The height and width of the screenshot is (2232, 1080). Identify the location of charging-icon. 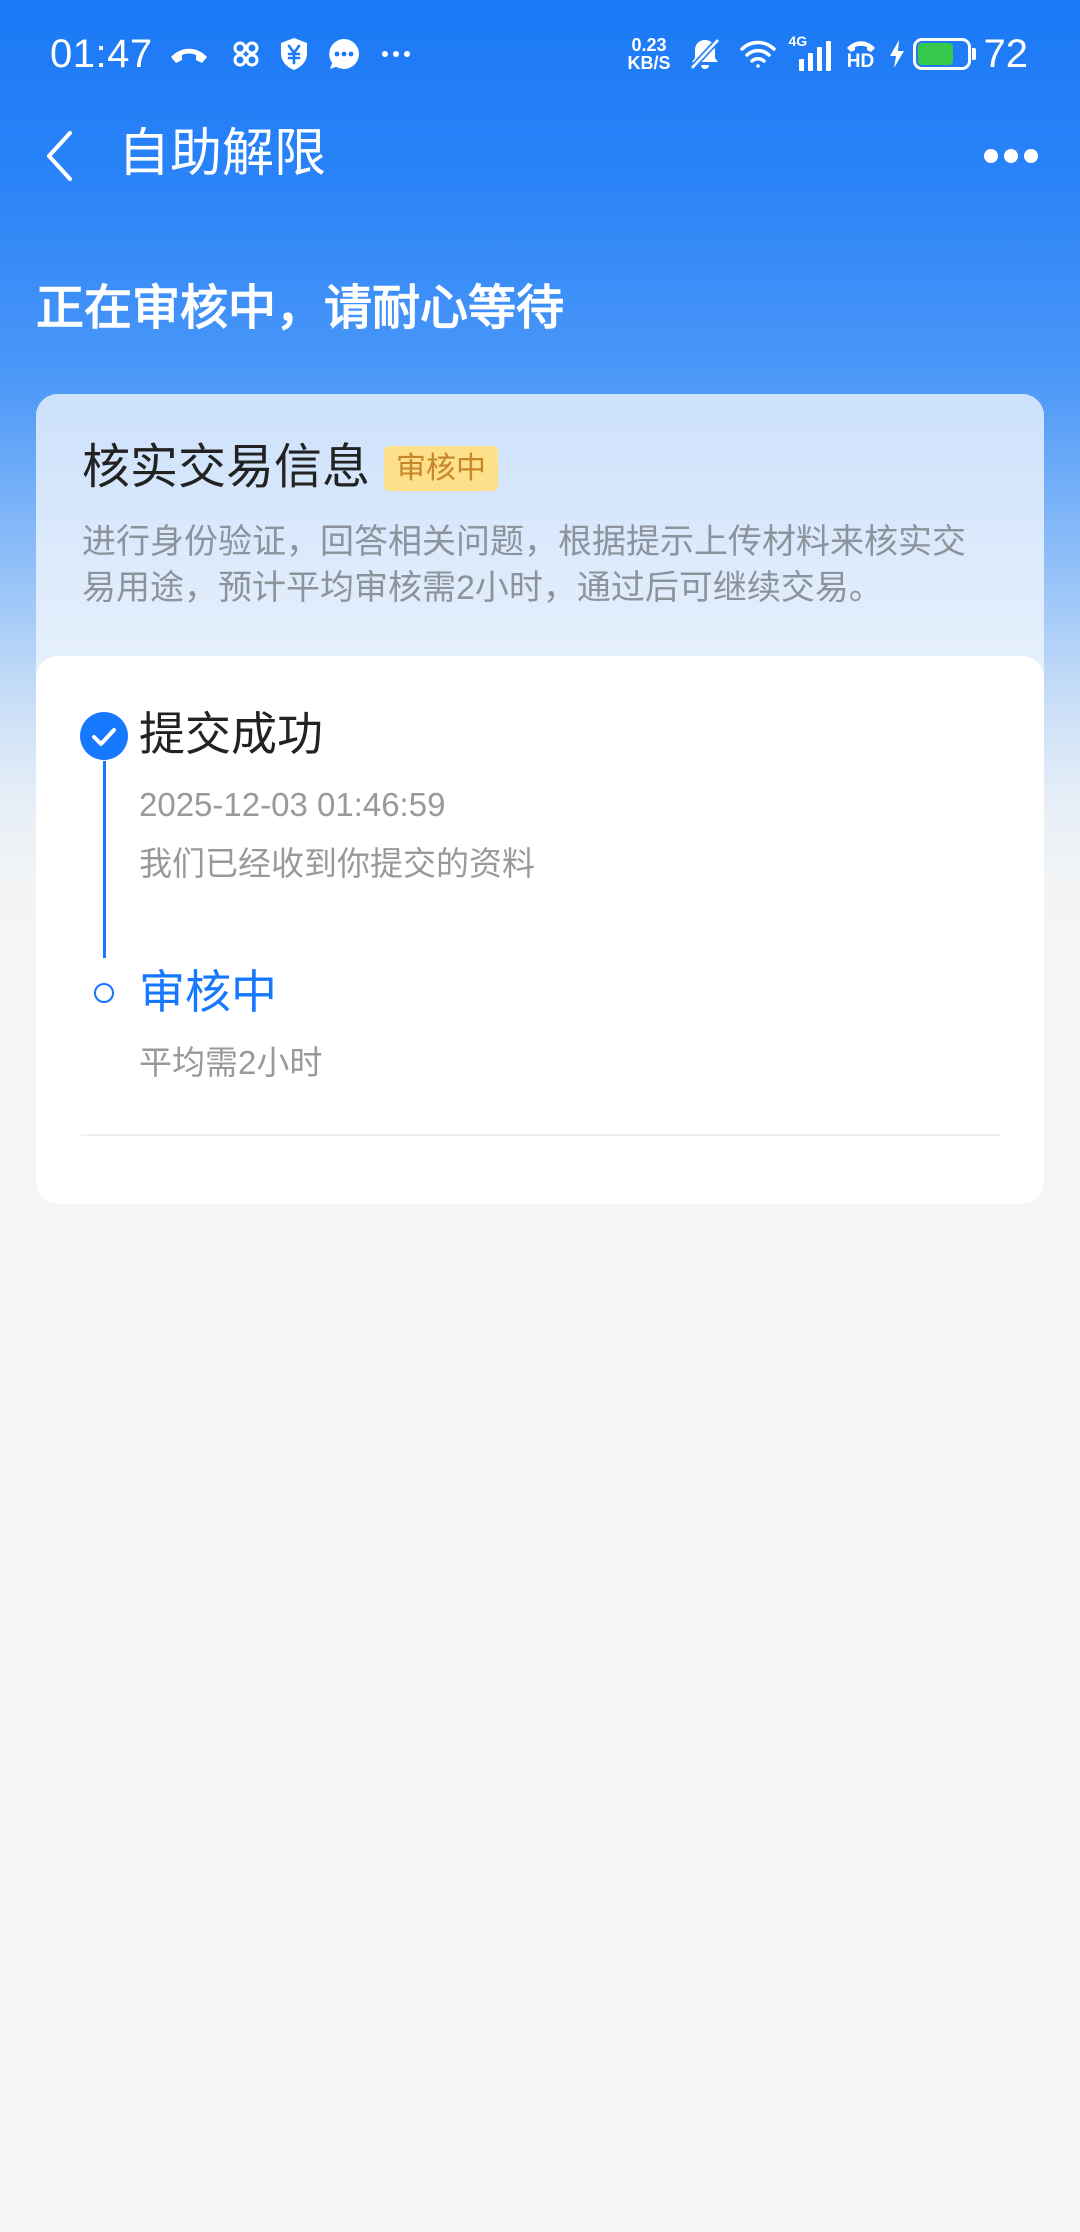
(896, 54).